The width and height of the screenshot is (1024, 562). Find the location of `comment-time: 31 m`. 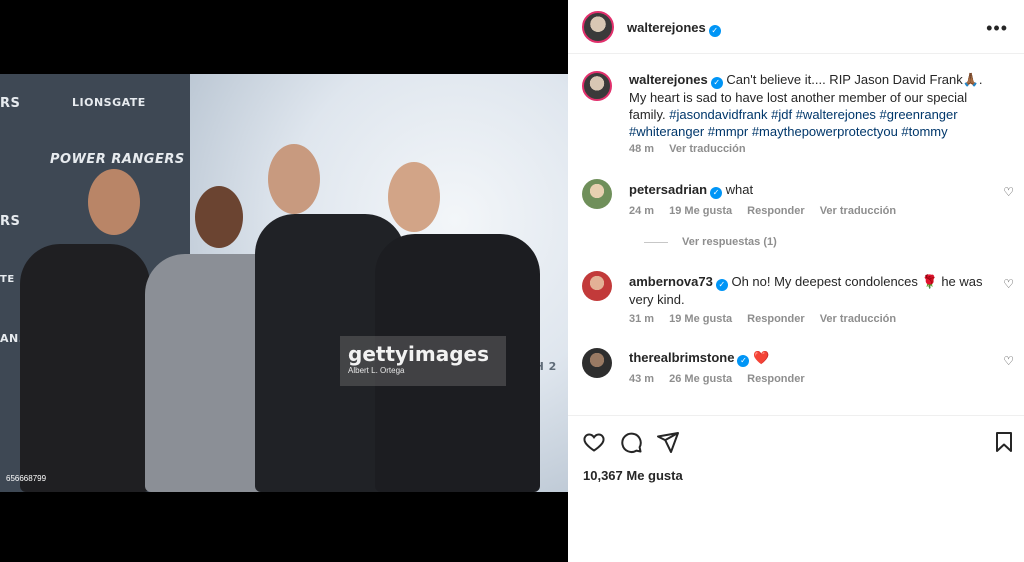

comment-time: 31 m is located at coordinates (641, 319).